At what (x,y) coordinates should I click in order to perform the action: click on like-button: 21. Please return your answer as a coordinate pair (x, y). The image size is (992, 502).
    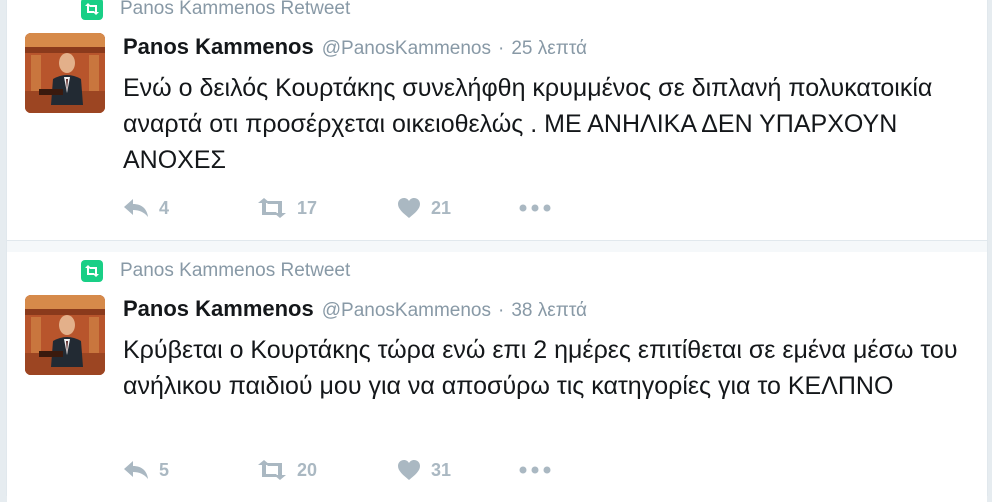
    Looking at the image, I should click on (458, 208).